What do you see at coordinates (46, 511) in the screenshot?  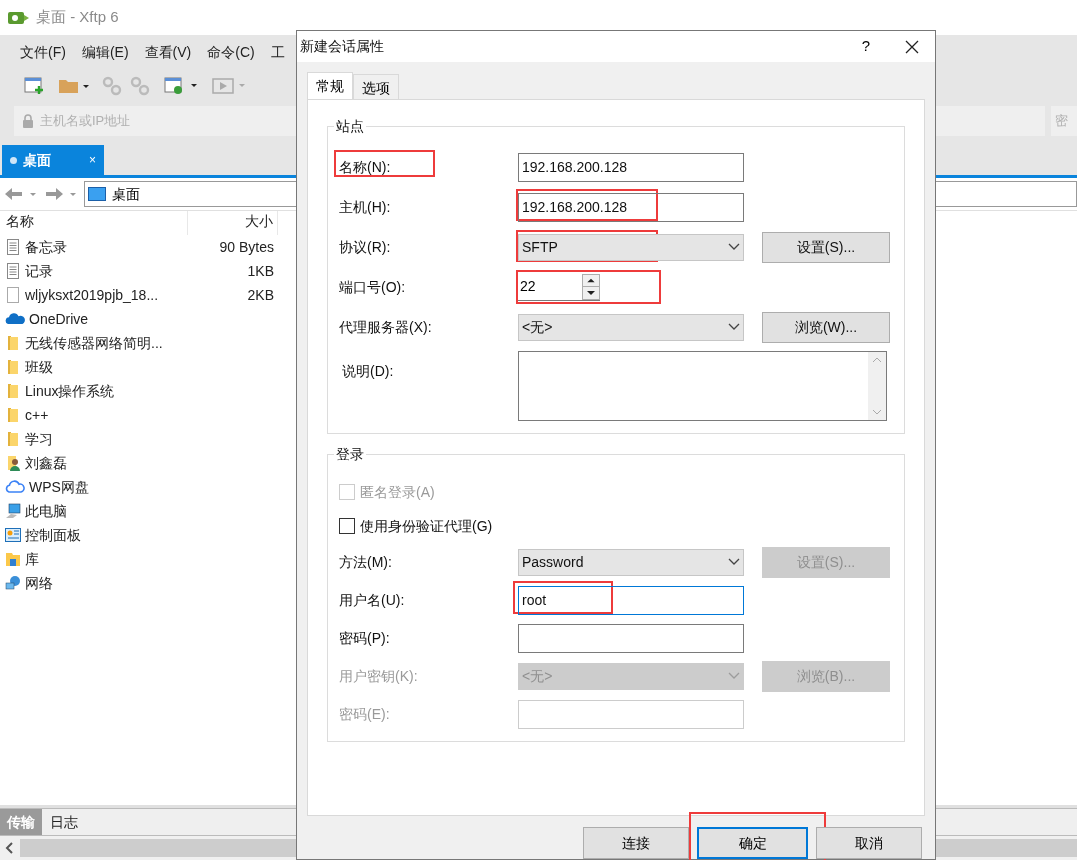 I see `file-name: 此电脑` at bounding box center [46, 511].